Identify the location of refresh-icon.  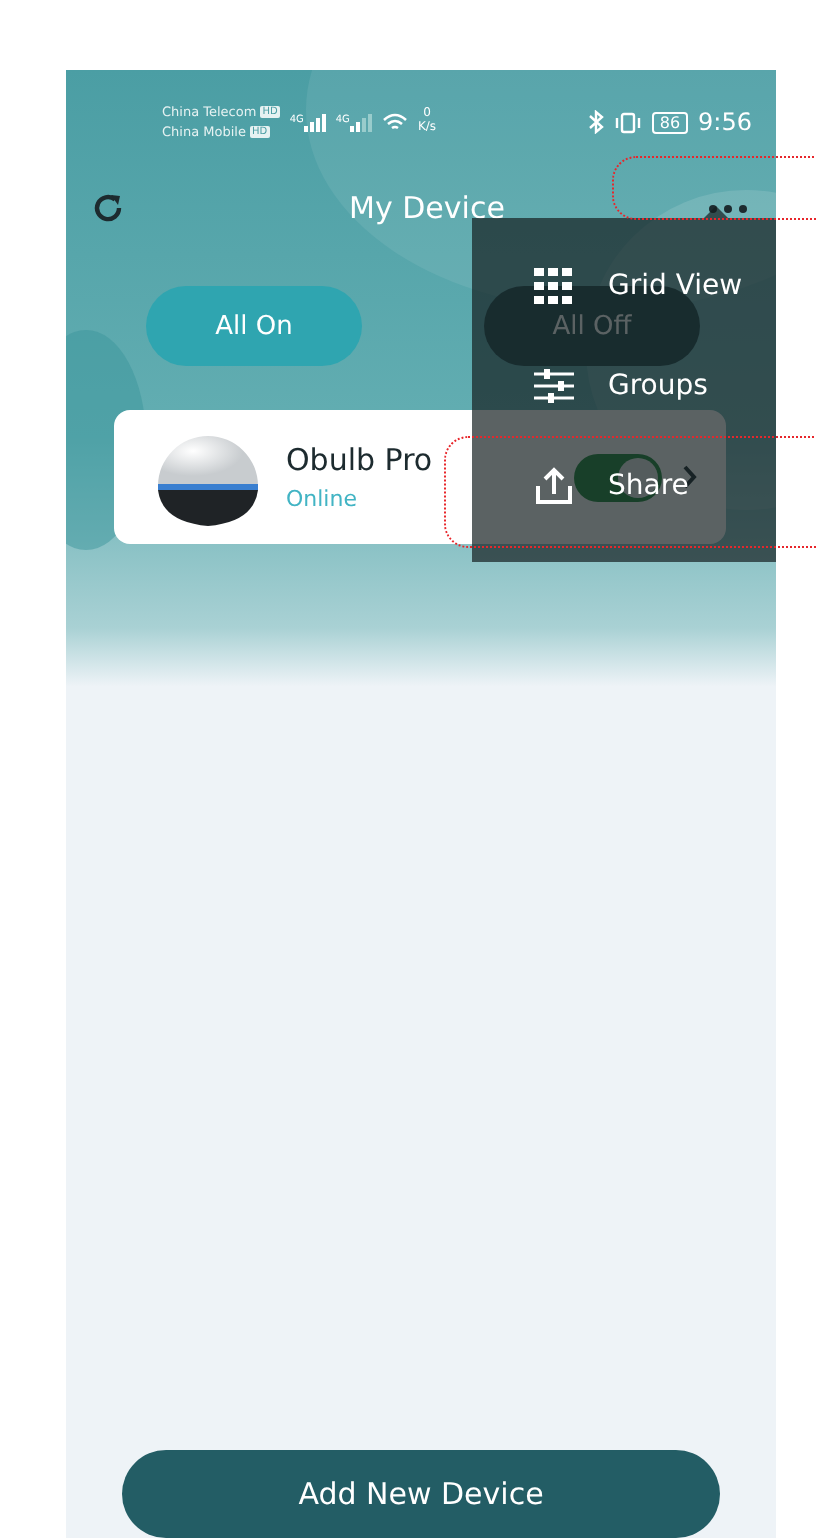
(108, 208).